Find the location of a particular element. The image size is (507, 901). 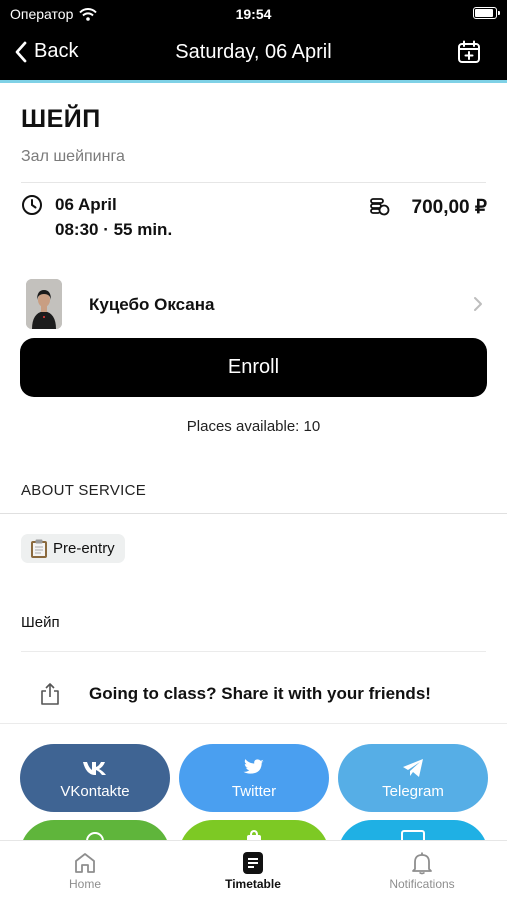

tab-label: Home is located at coordinates (84, 884).